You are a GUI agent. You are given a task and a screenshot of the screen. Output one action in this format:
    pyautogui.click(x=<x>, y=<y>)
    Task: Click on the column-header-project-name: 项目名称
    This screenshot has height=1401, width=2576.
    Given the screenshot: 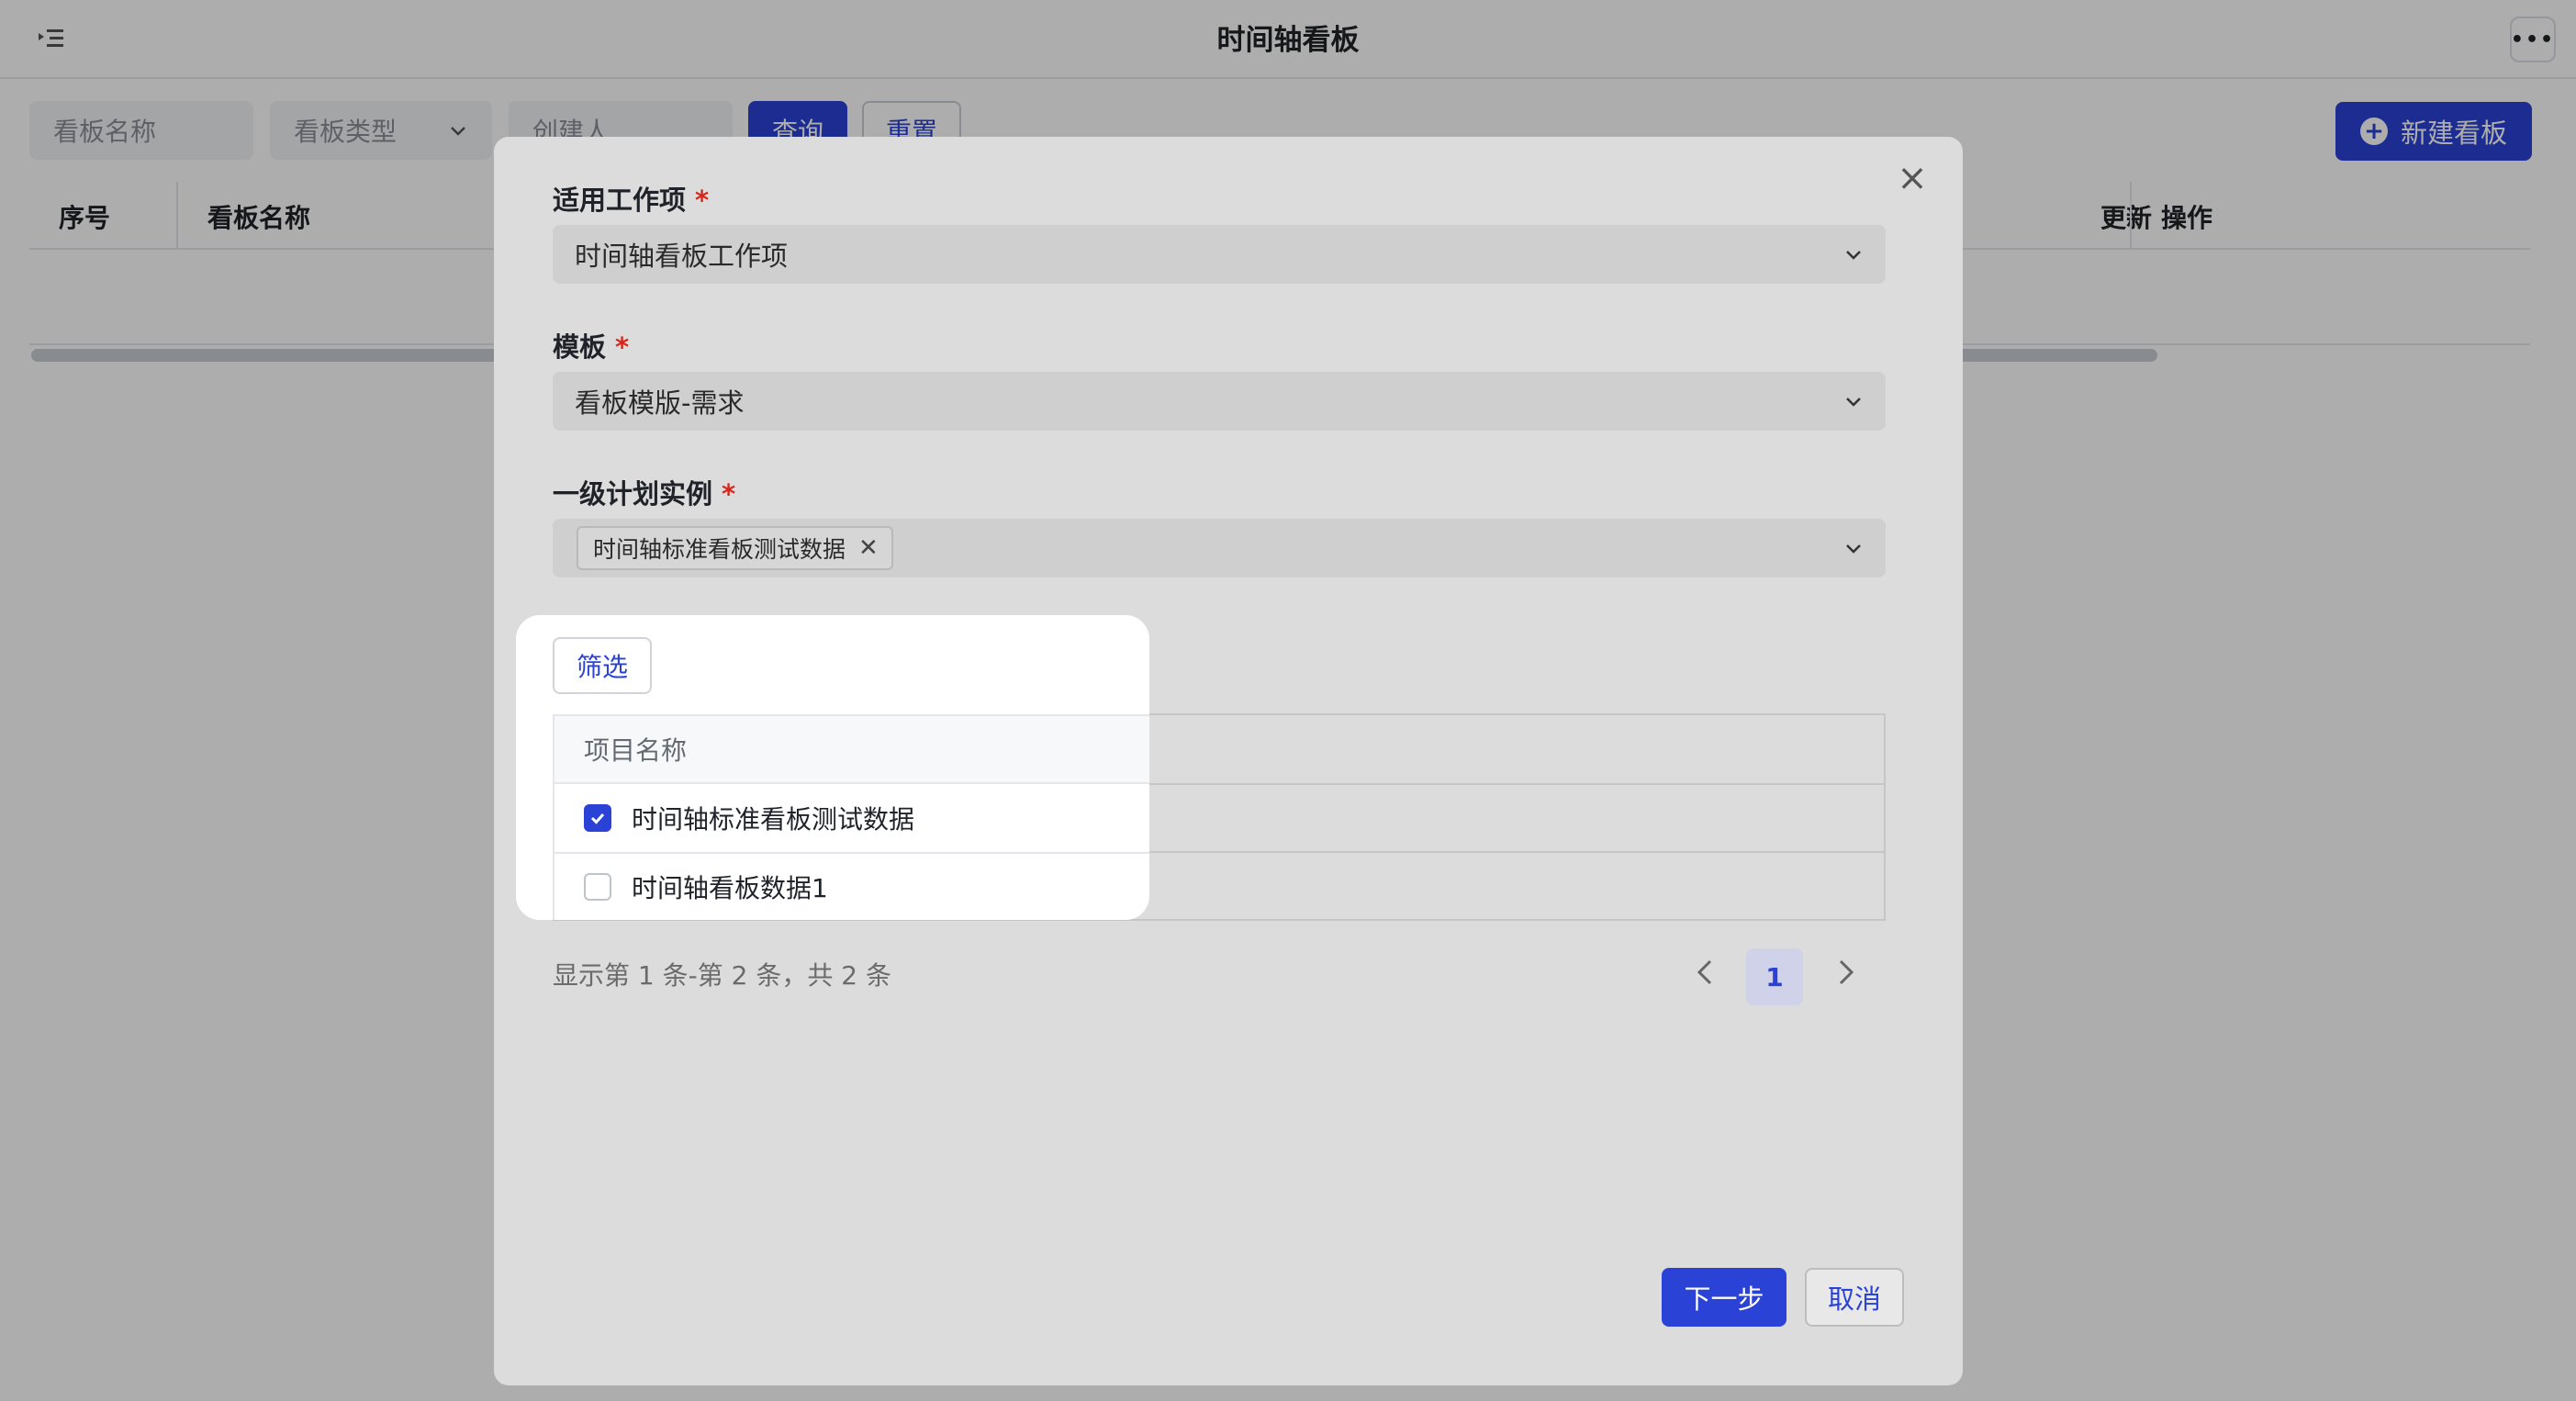 What is the action you would take?
    pyautogui.click(x=636, y=750)
    